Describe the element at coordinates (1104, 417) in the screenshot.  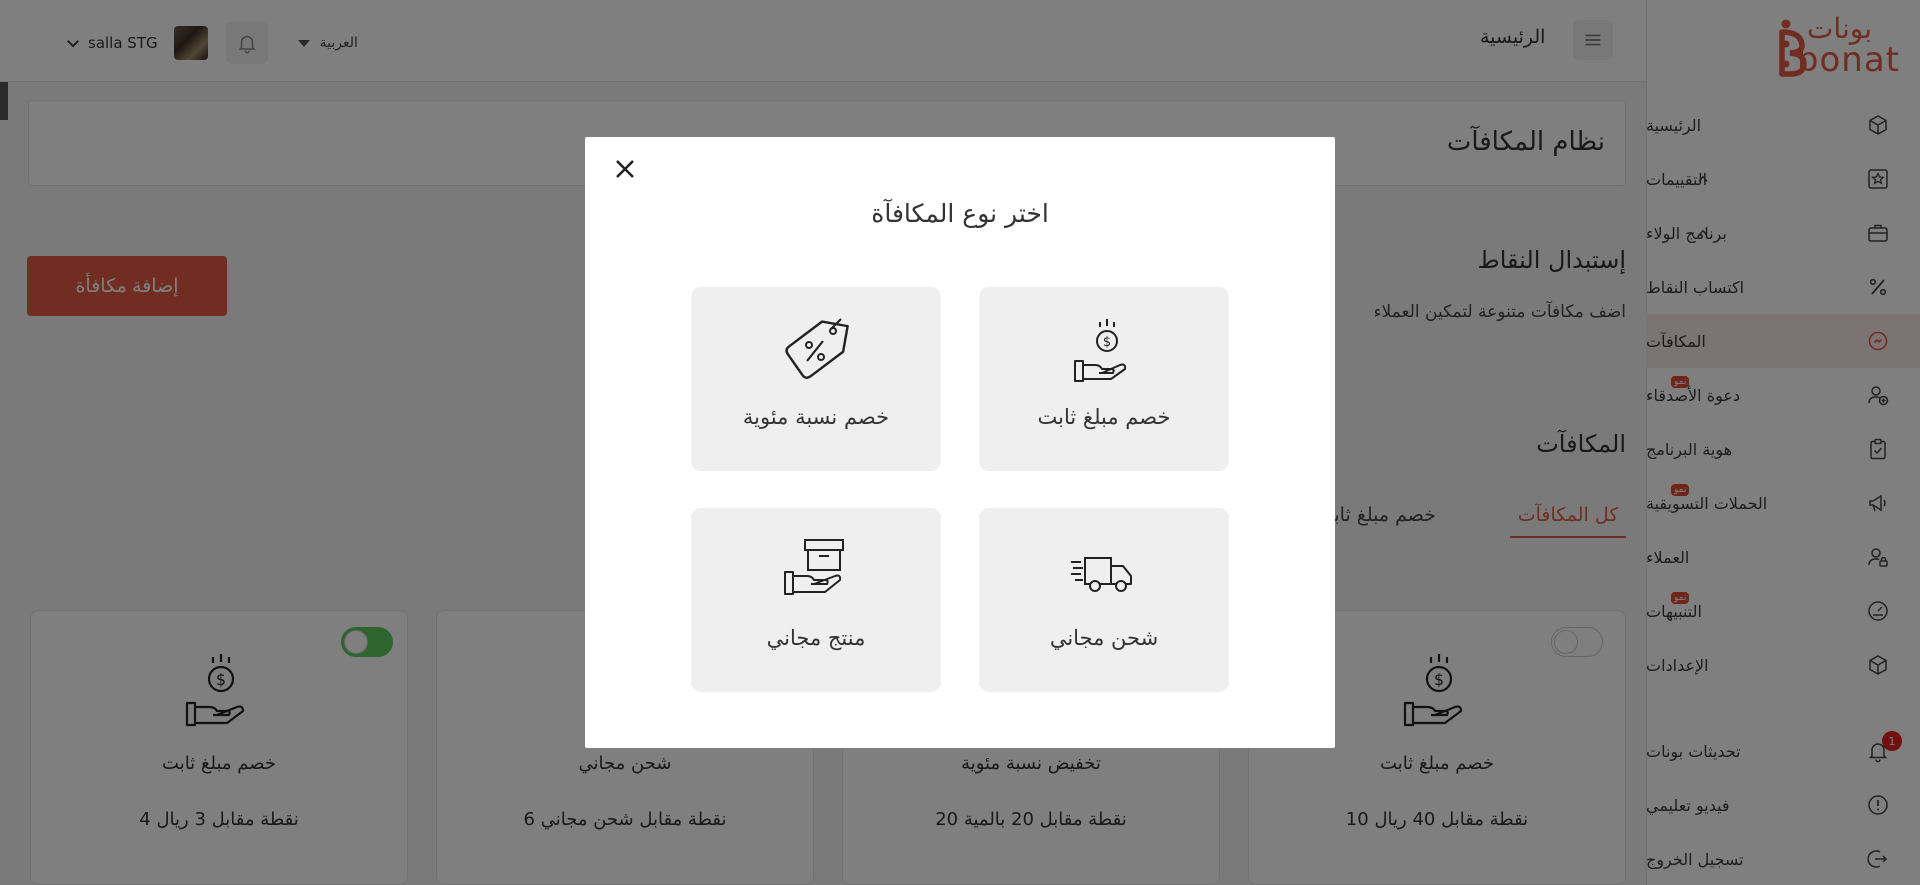
I see `option-label: خصم مبلغ ثابت` at that location.